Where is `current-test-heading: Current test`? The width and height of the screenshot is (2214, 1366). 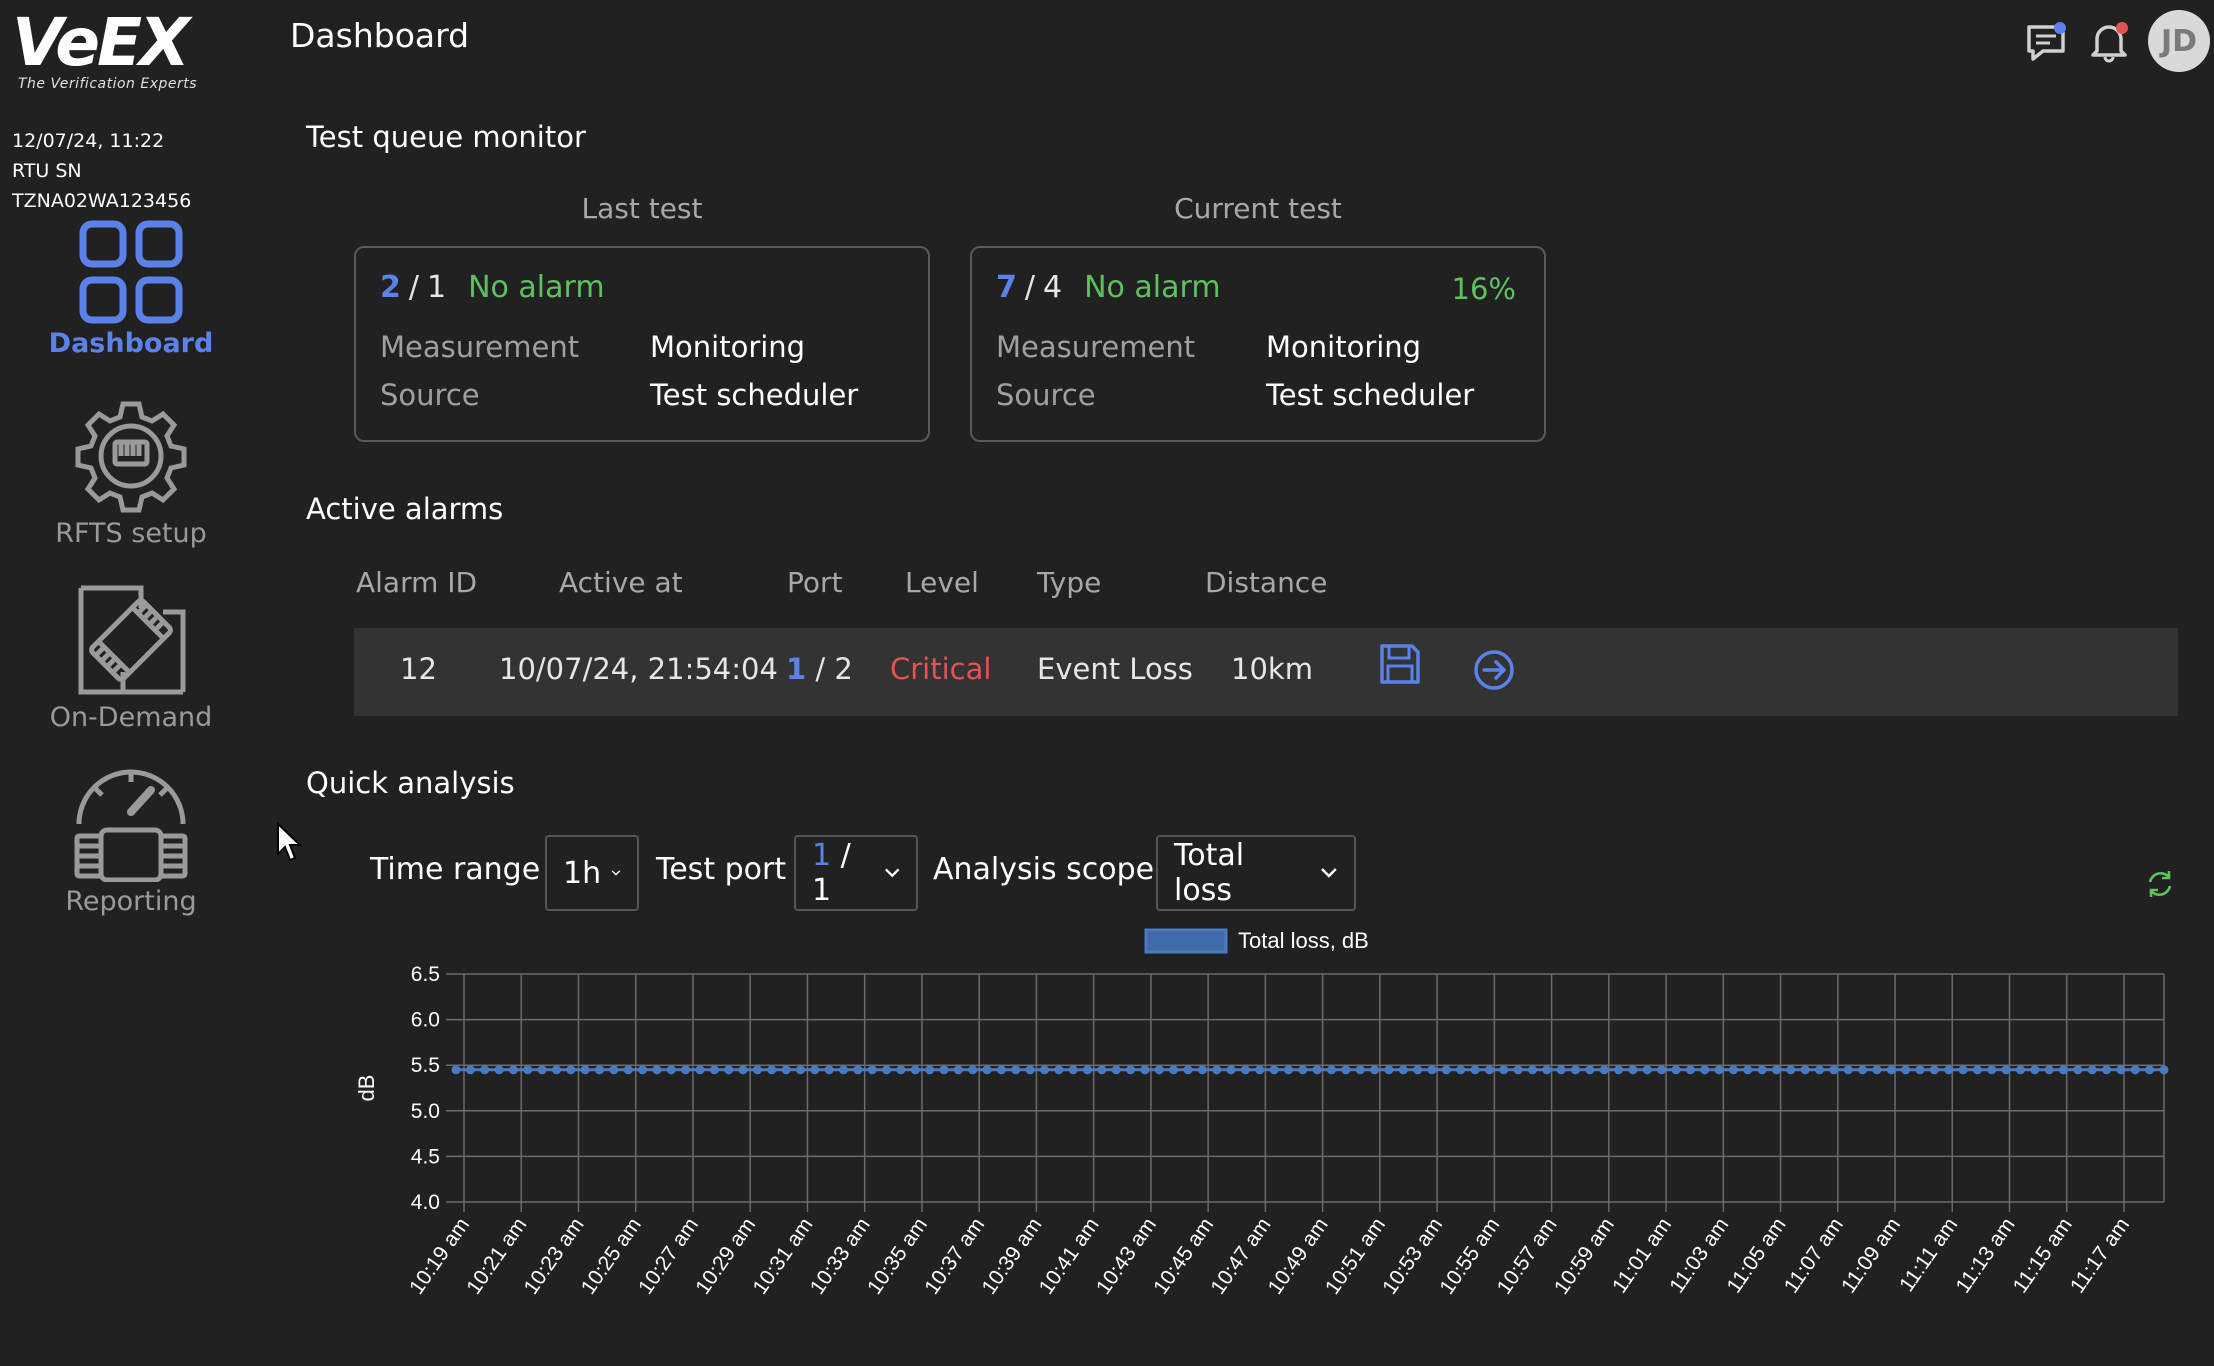
current-test-heading: Current test is located at coordinates (1258, 208).